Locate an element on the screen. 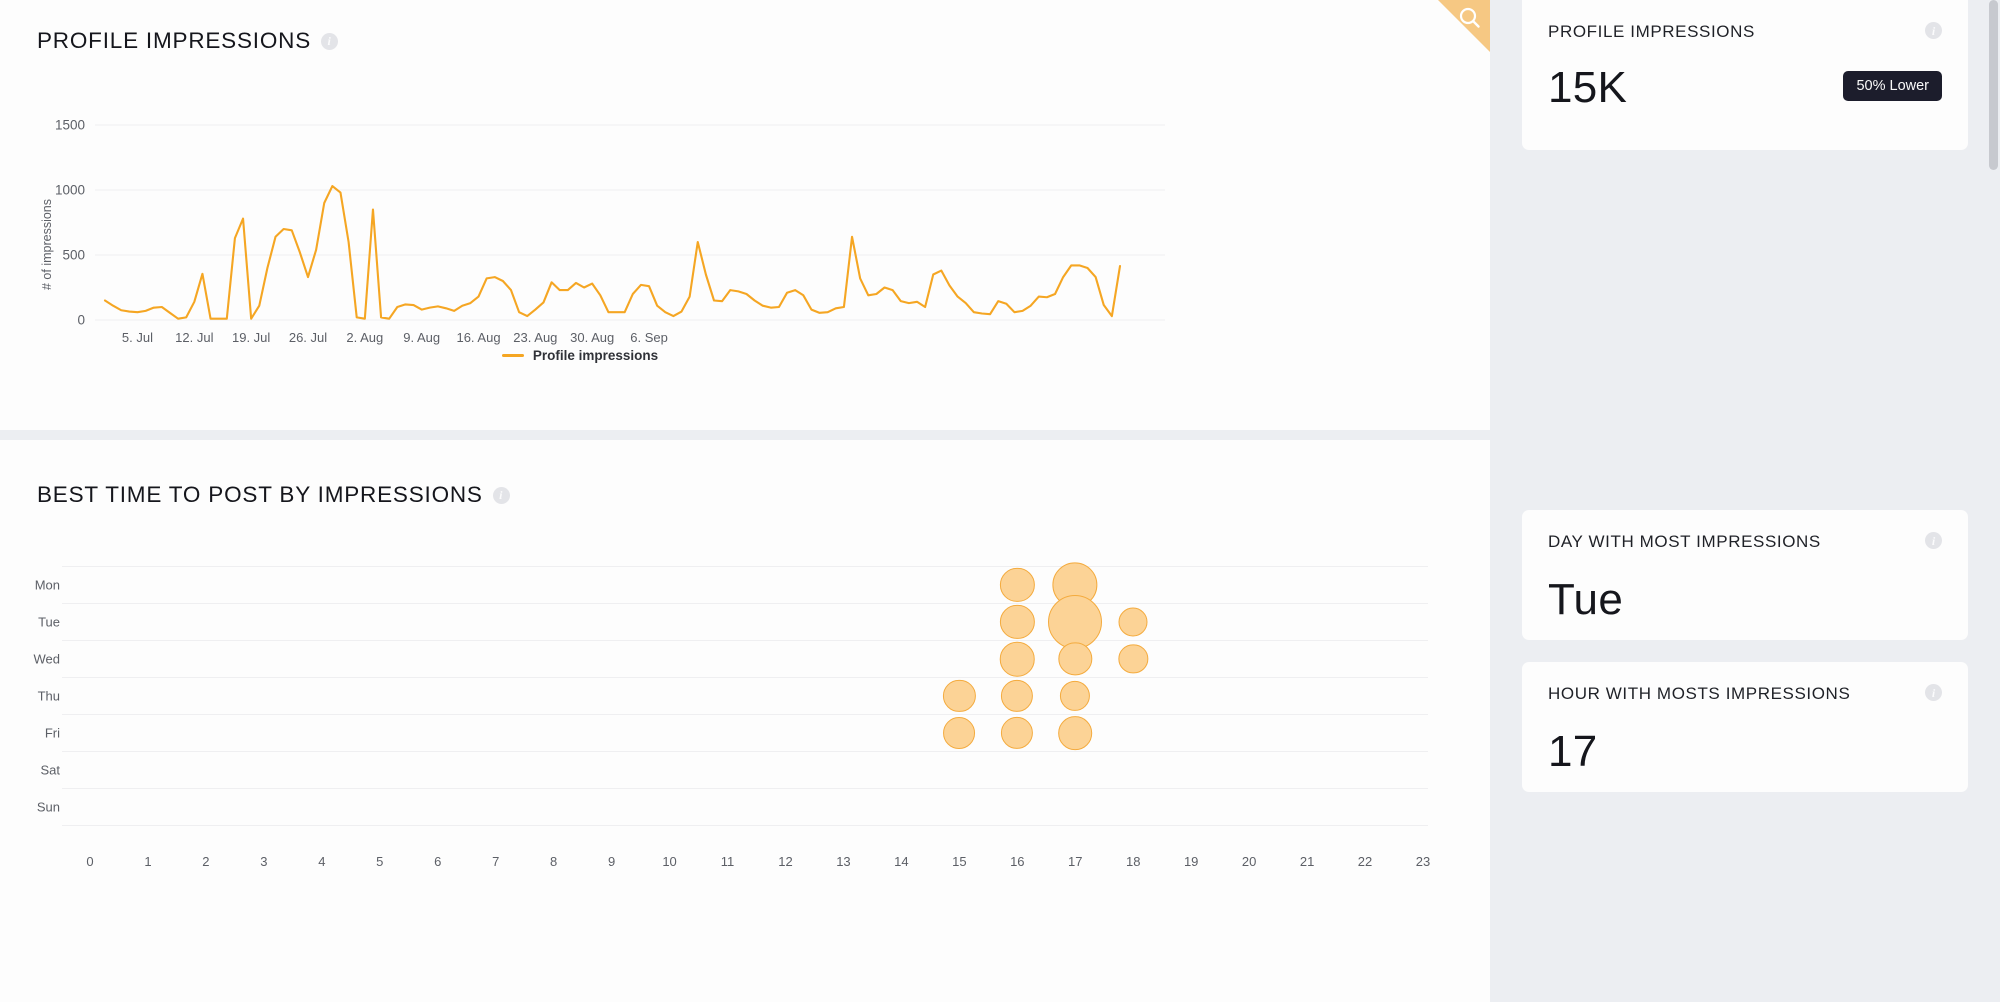  hour-label-22: 22 is located at coordinates (1365, 861).